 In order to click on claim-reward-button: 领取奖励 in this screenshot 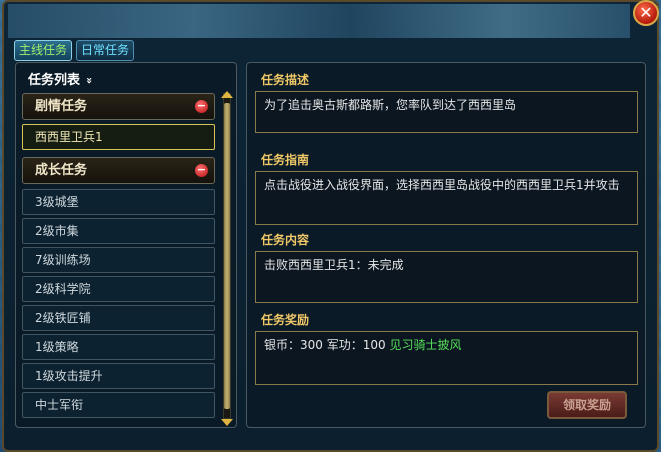, I will do `click(587, 405)`.